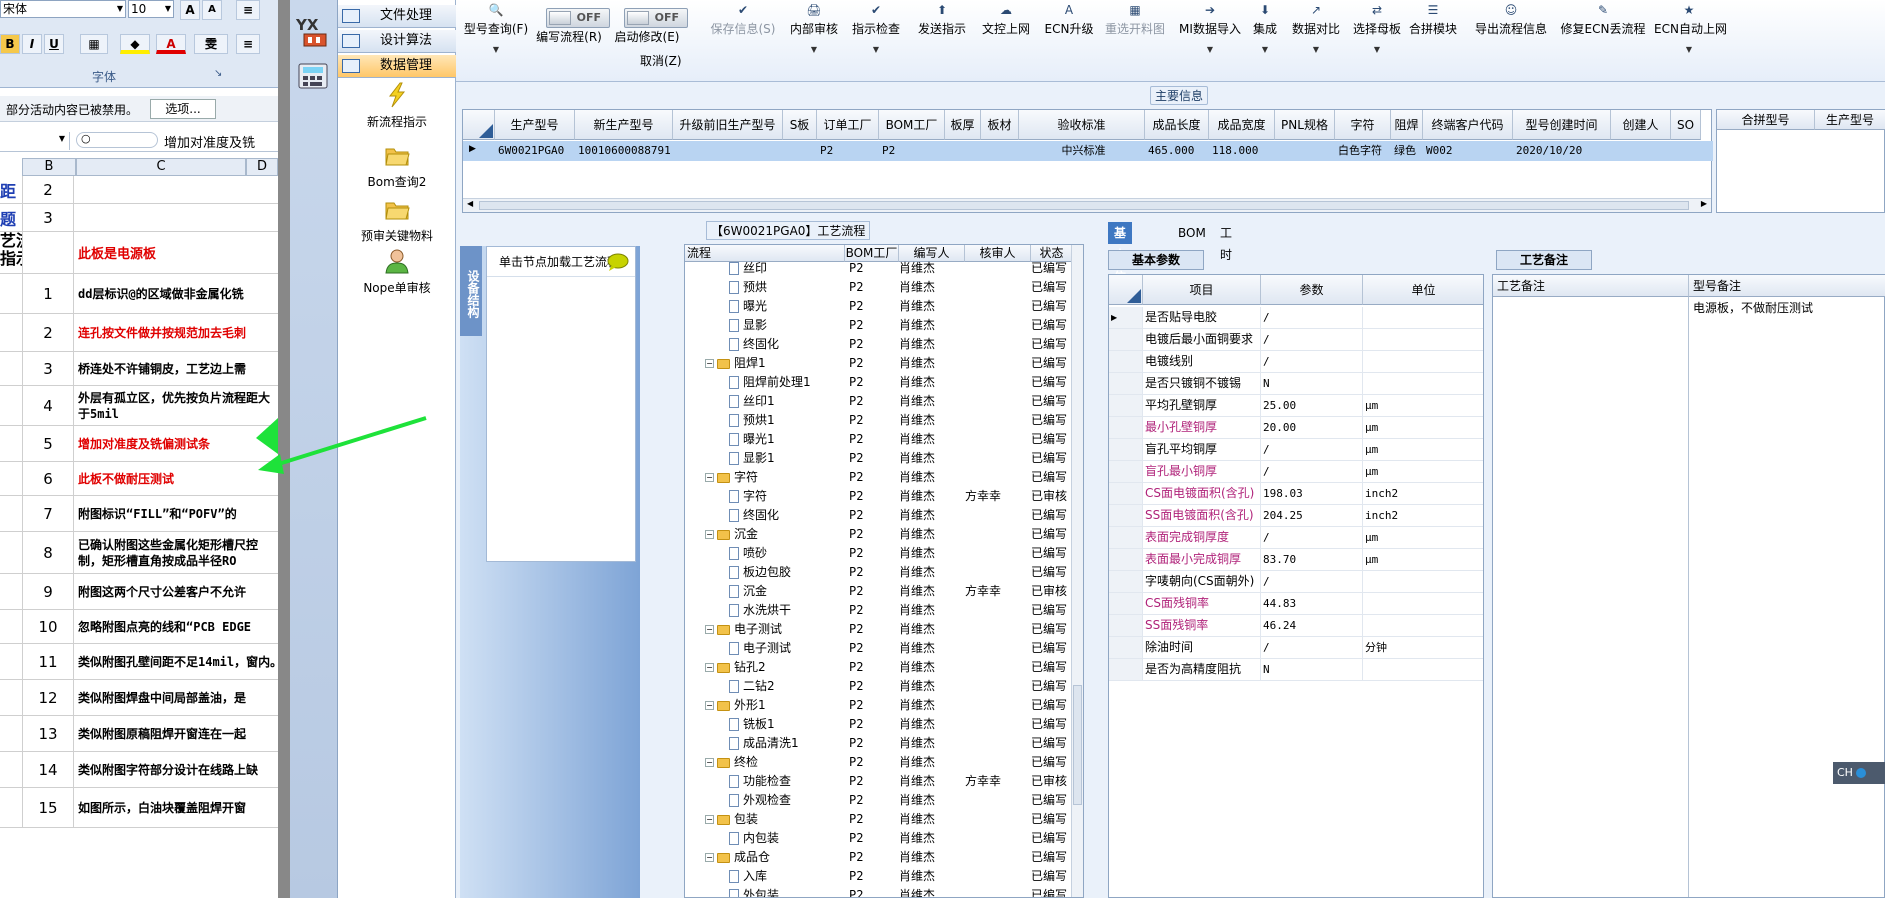 This screenshot has width=1885, height=898. I want to click on model-note-text: 电源板，不做耐压测试, so click(1753, 307).